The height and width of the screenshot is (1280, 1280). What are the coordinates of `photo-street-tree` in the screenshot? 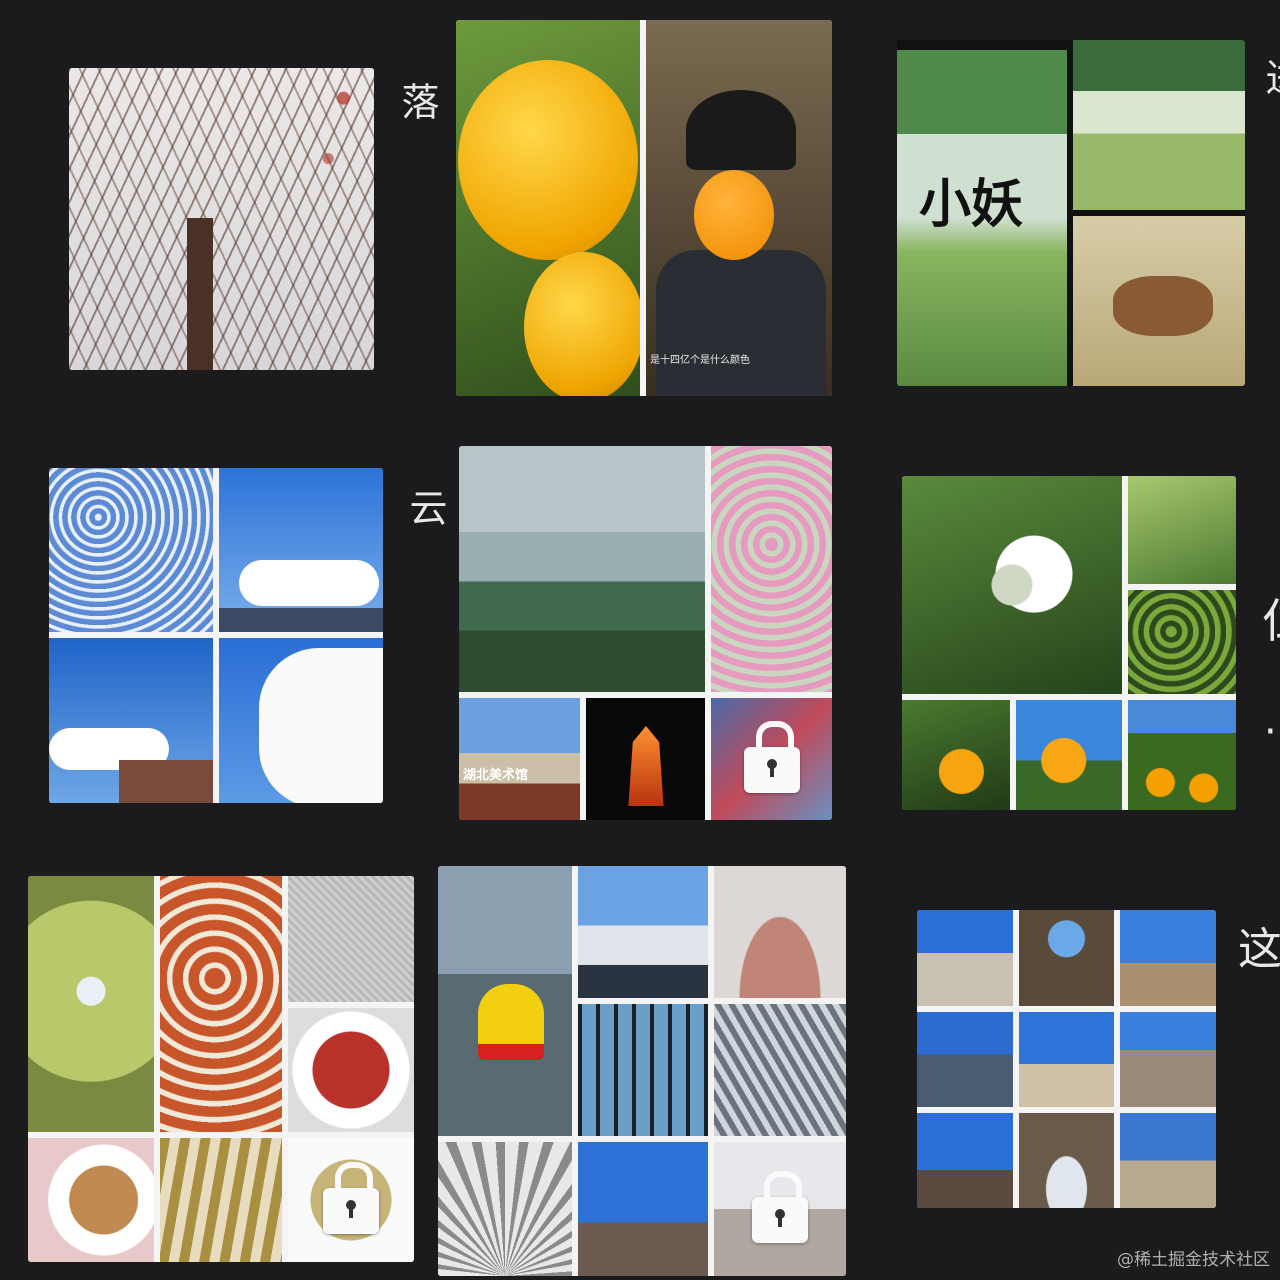 It's located at (643, 1209).